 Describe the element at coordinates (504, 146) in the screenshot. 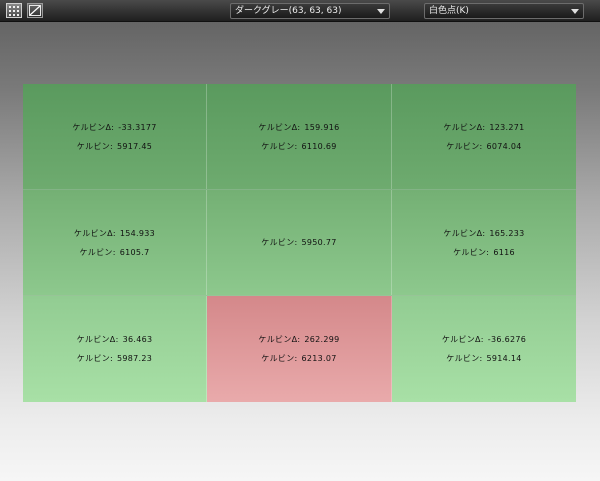

I see `kelvin-value: 6074.04` at that location.